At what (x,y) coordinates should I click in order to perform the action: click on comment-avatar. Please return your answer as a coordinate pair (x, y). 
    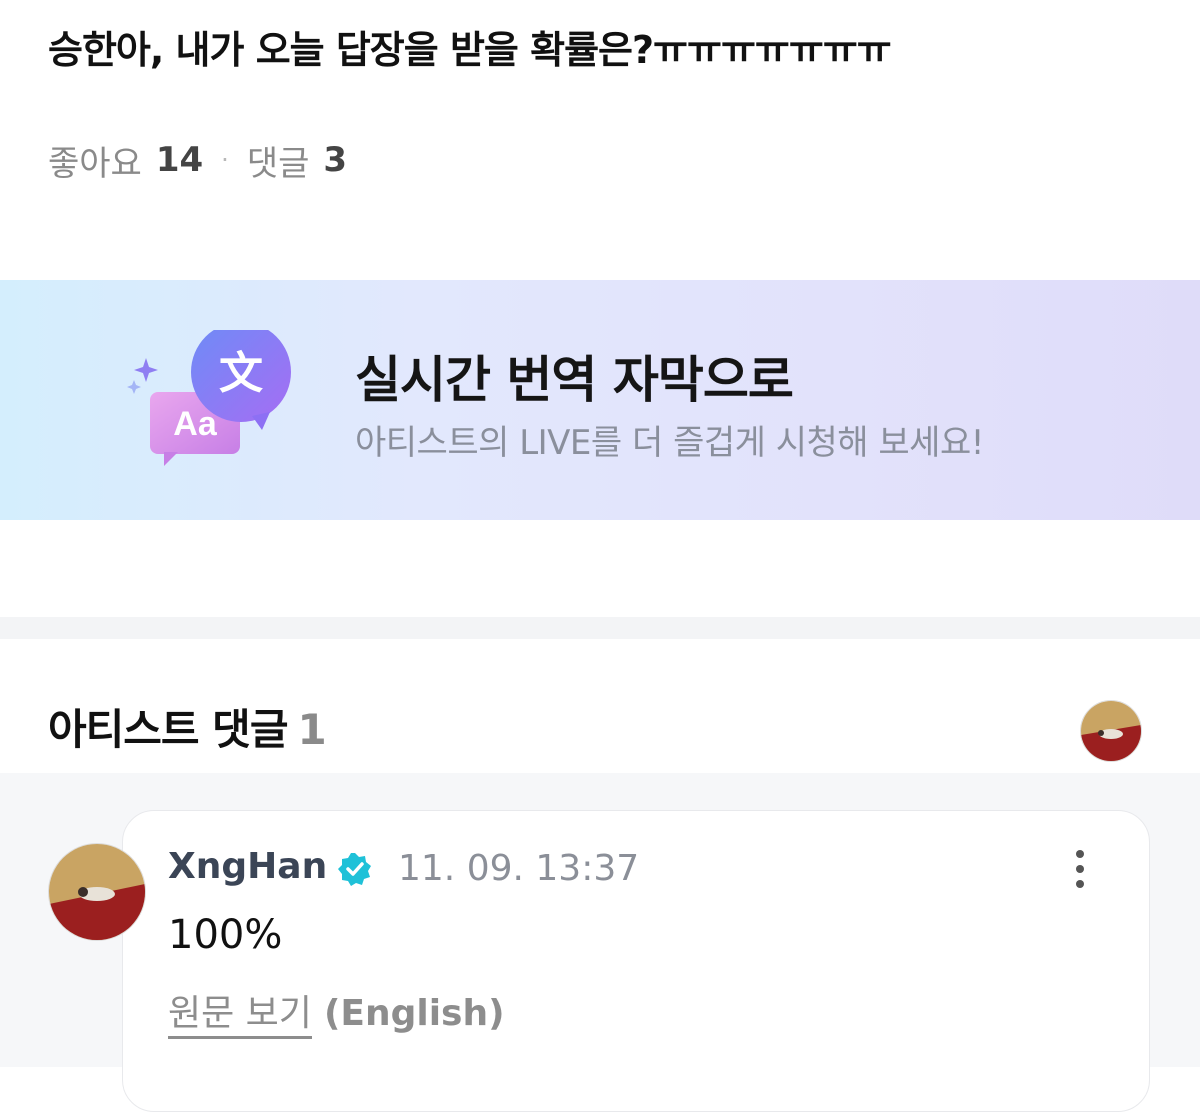
    Looking at the image, I should click on (97, 892).